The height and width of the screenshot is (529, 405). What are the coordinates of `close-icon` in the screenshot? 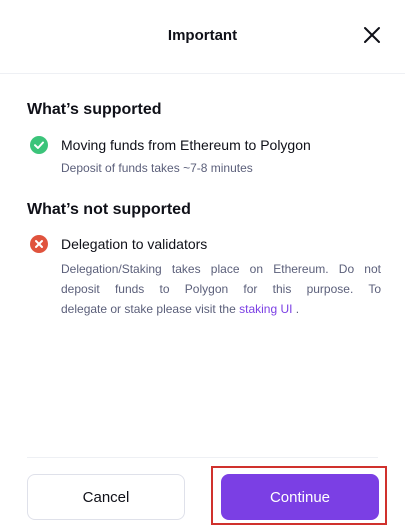 It's located at (372, 35).